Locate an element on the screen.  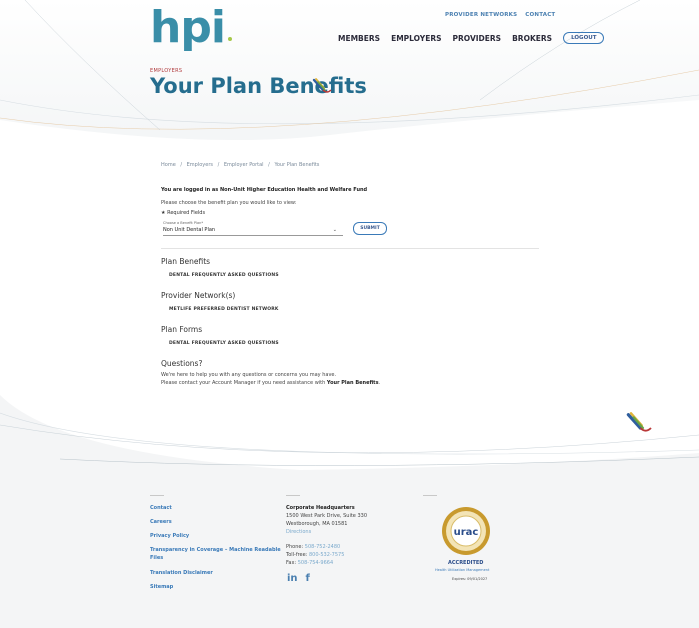
logout-button: LOGOUT is located at coordinates (584, 38).